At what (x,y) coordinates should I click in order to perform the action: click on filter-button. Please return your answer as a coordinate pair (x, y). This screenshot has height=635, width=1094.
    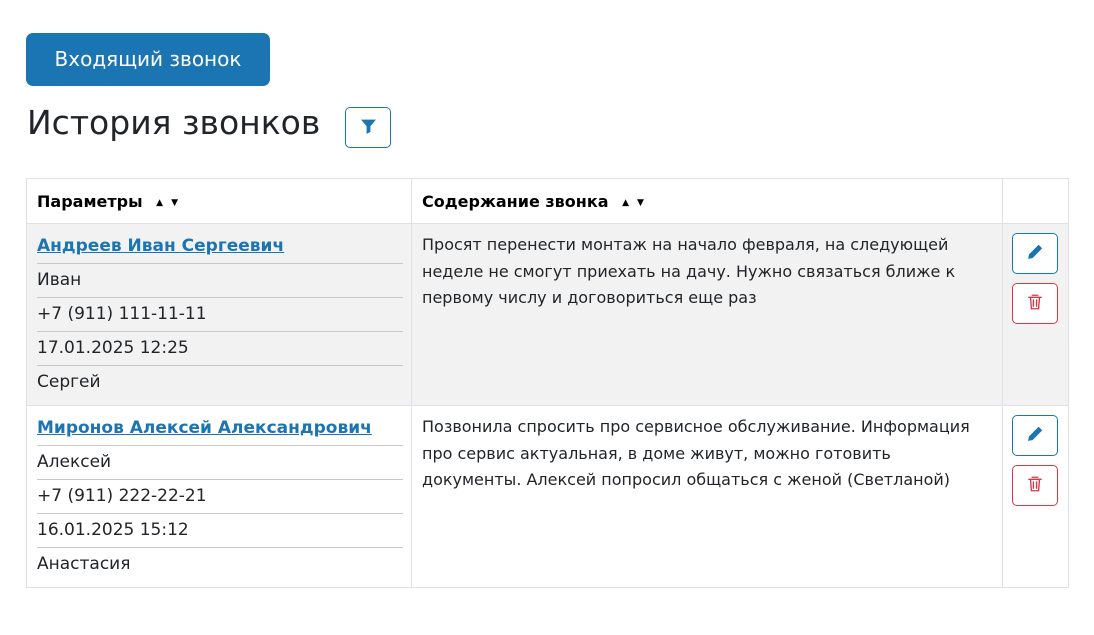
    Looking at the image, I should click on (368, 127).